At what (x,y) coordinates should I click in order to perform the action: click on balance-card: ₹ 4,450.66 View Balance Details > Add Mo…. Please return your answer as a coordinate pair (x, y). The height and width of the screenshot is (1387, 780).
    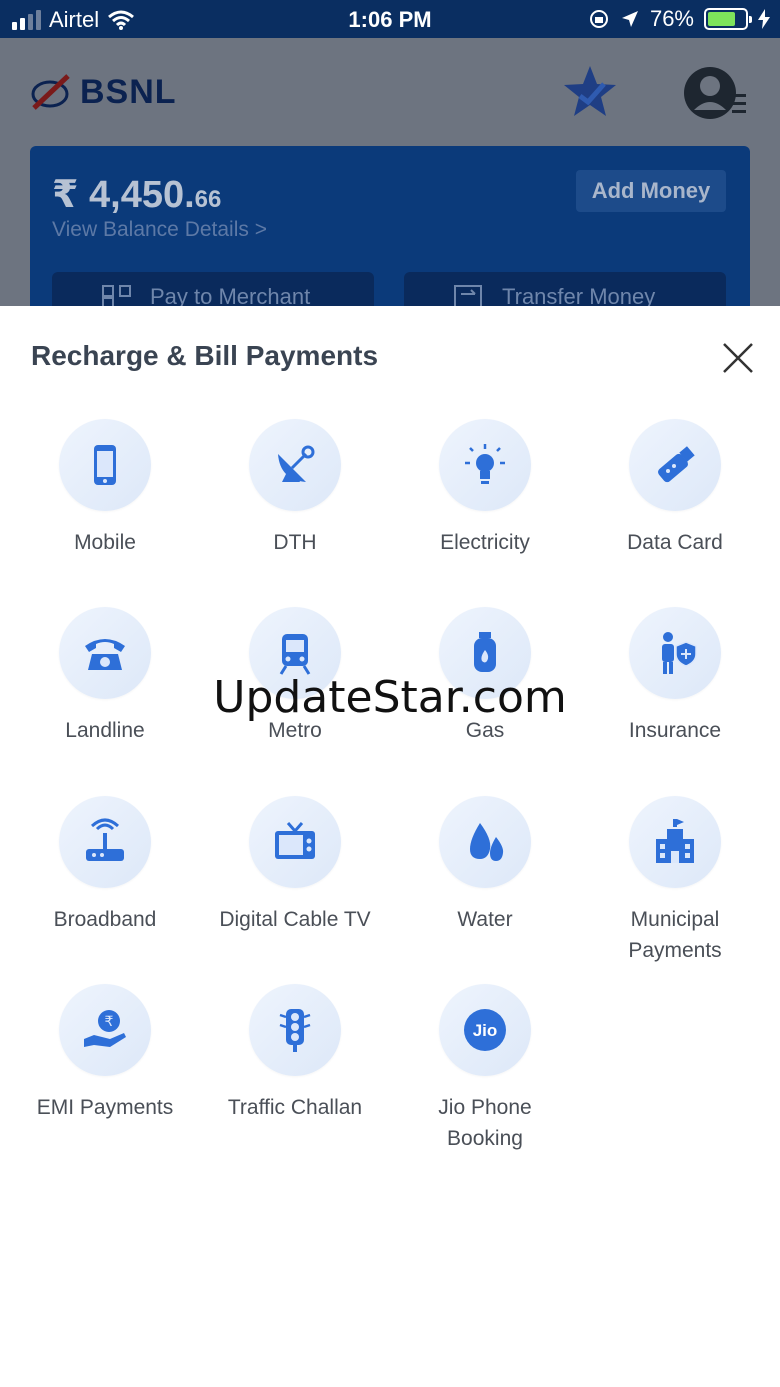
    Looking at the image, I should click on (390, 234).